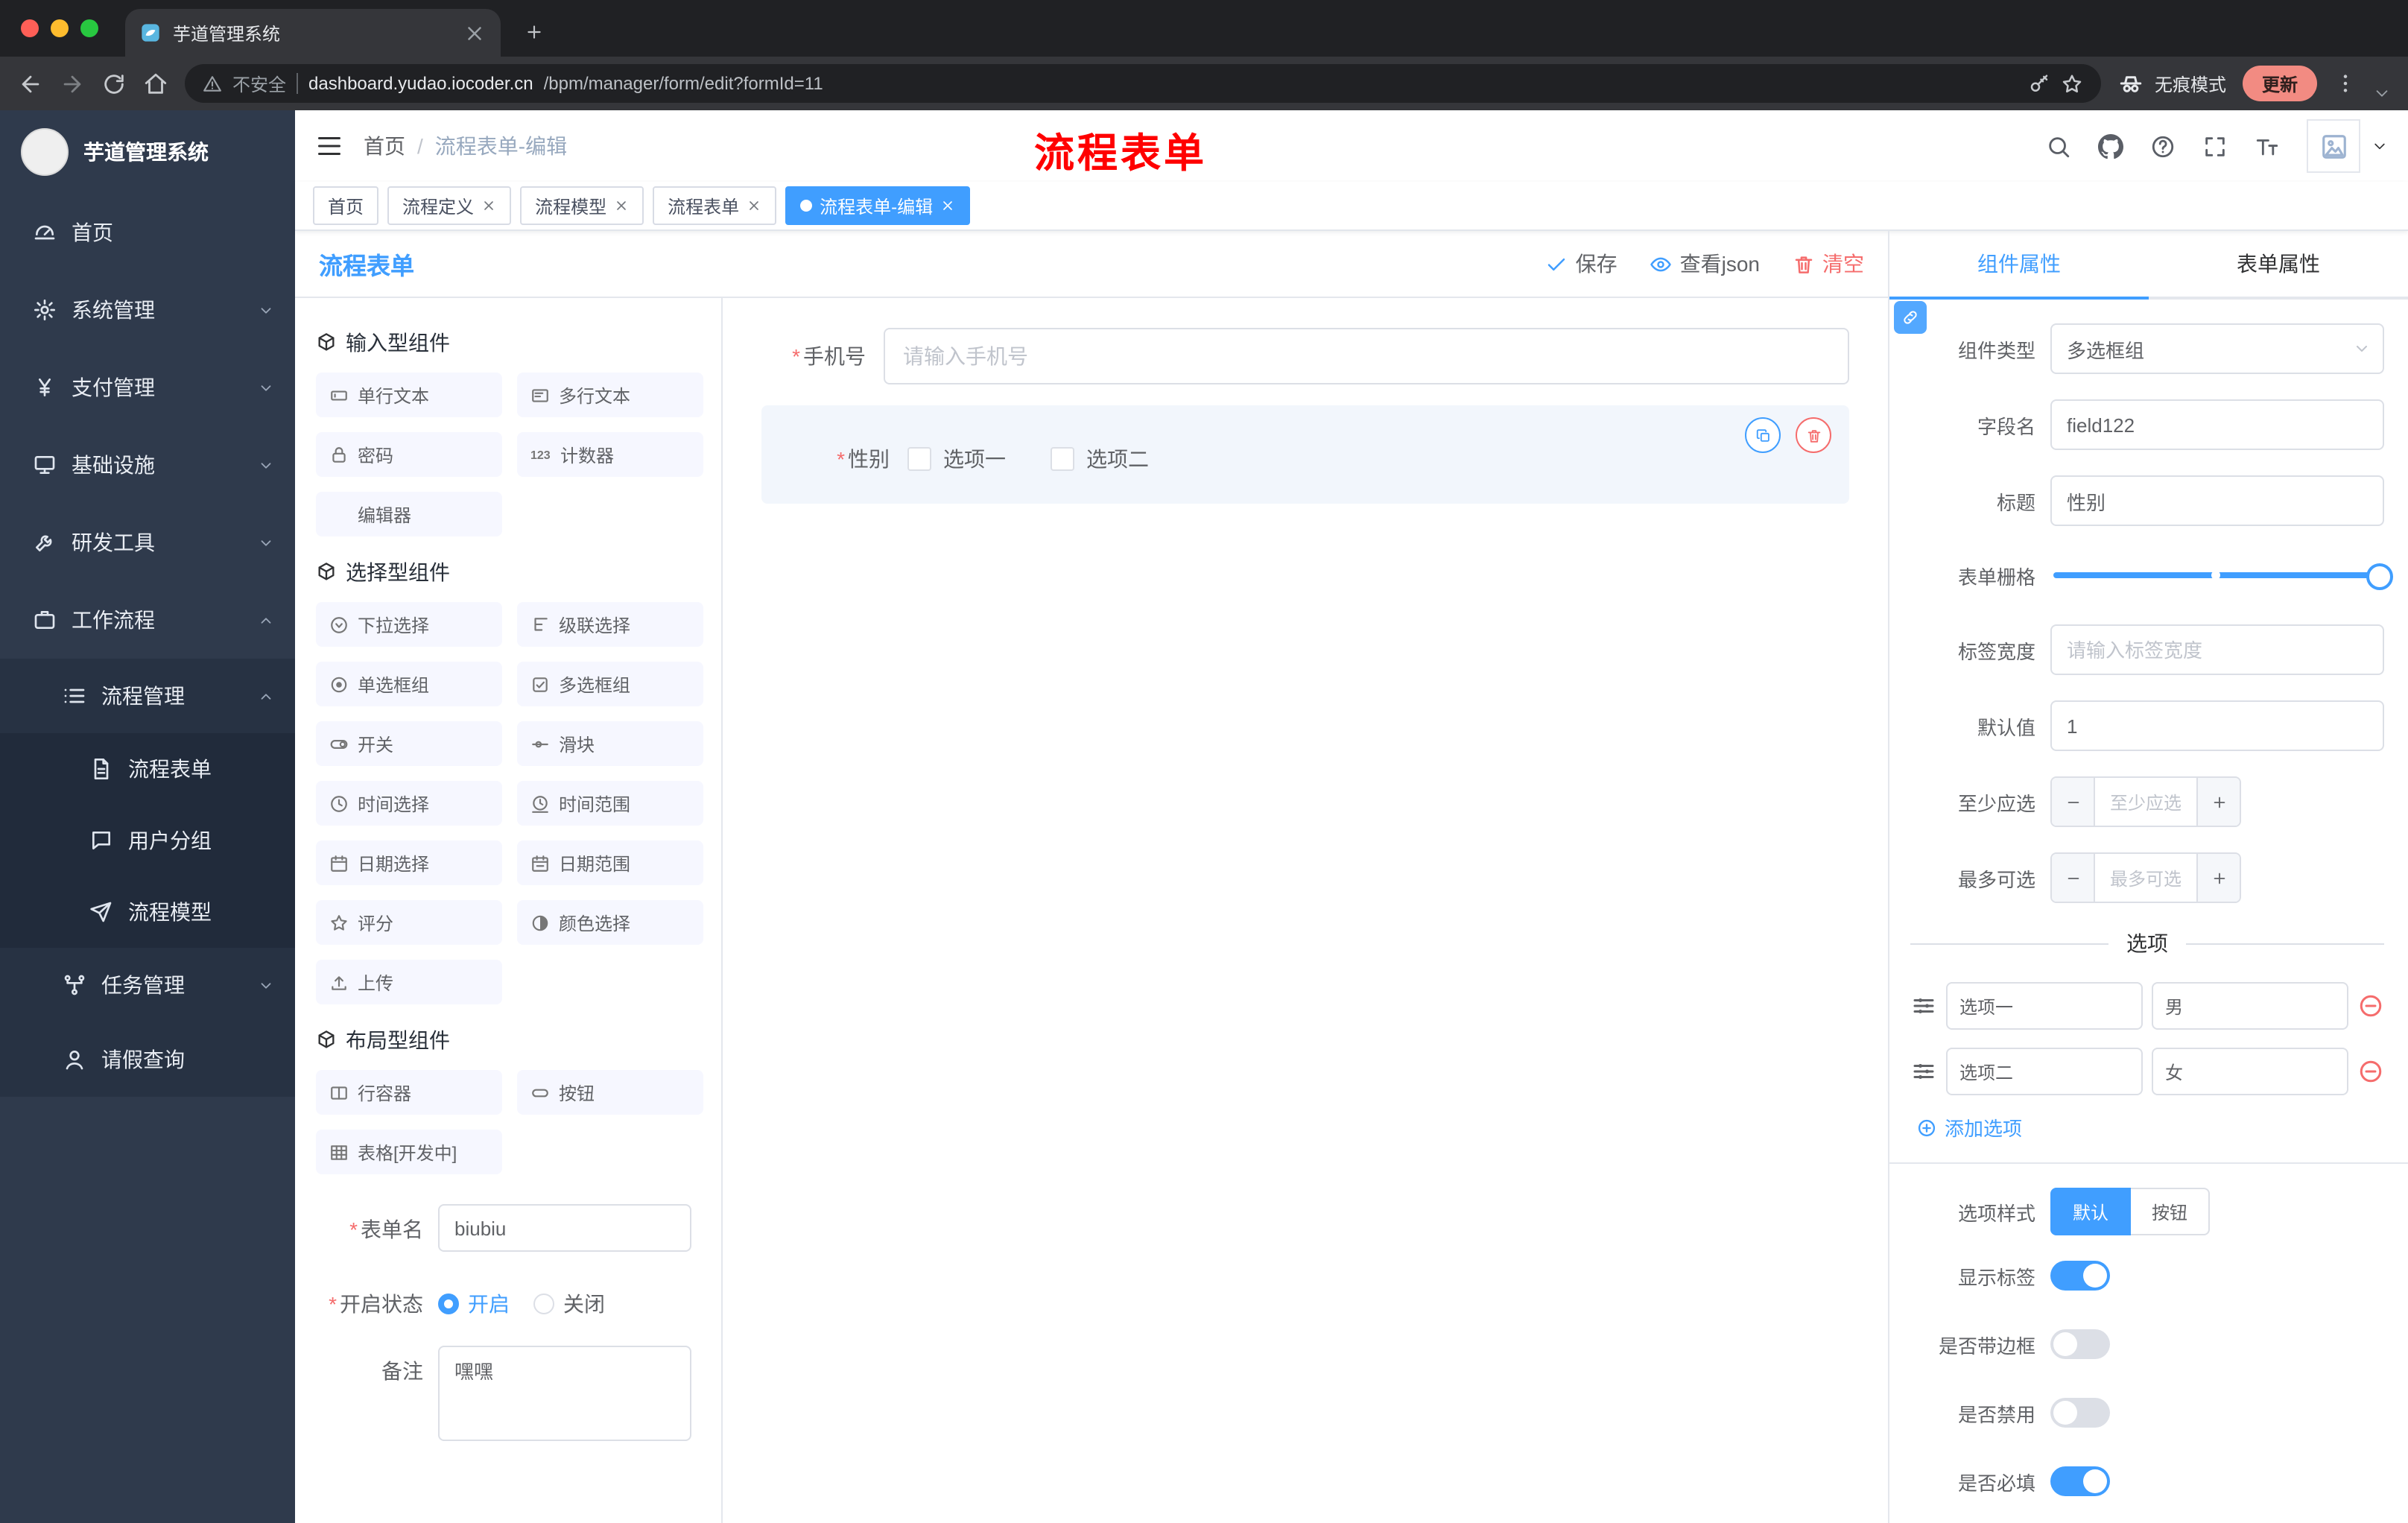  What do you see at coordinates (2163, 146) in the screenshot?
I see `help-icon` at bounding box center [2163, 146].